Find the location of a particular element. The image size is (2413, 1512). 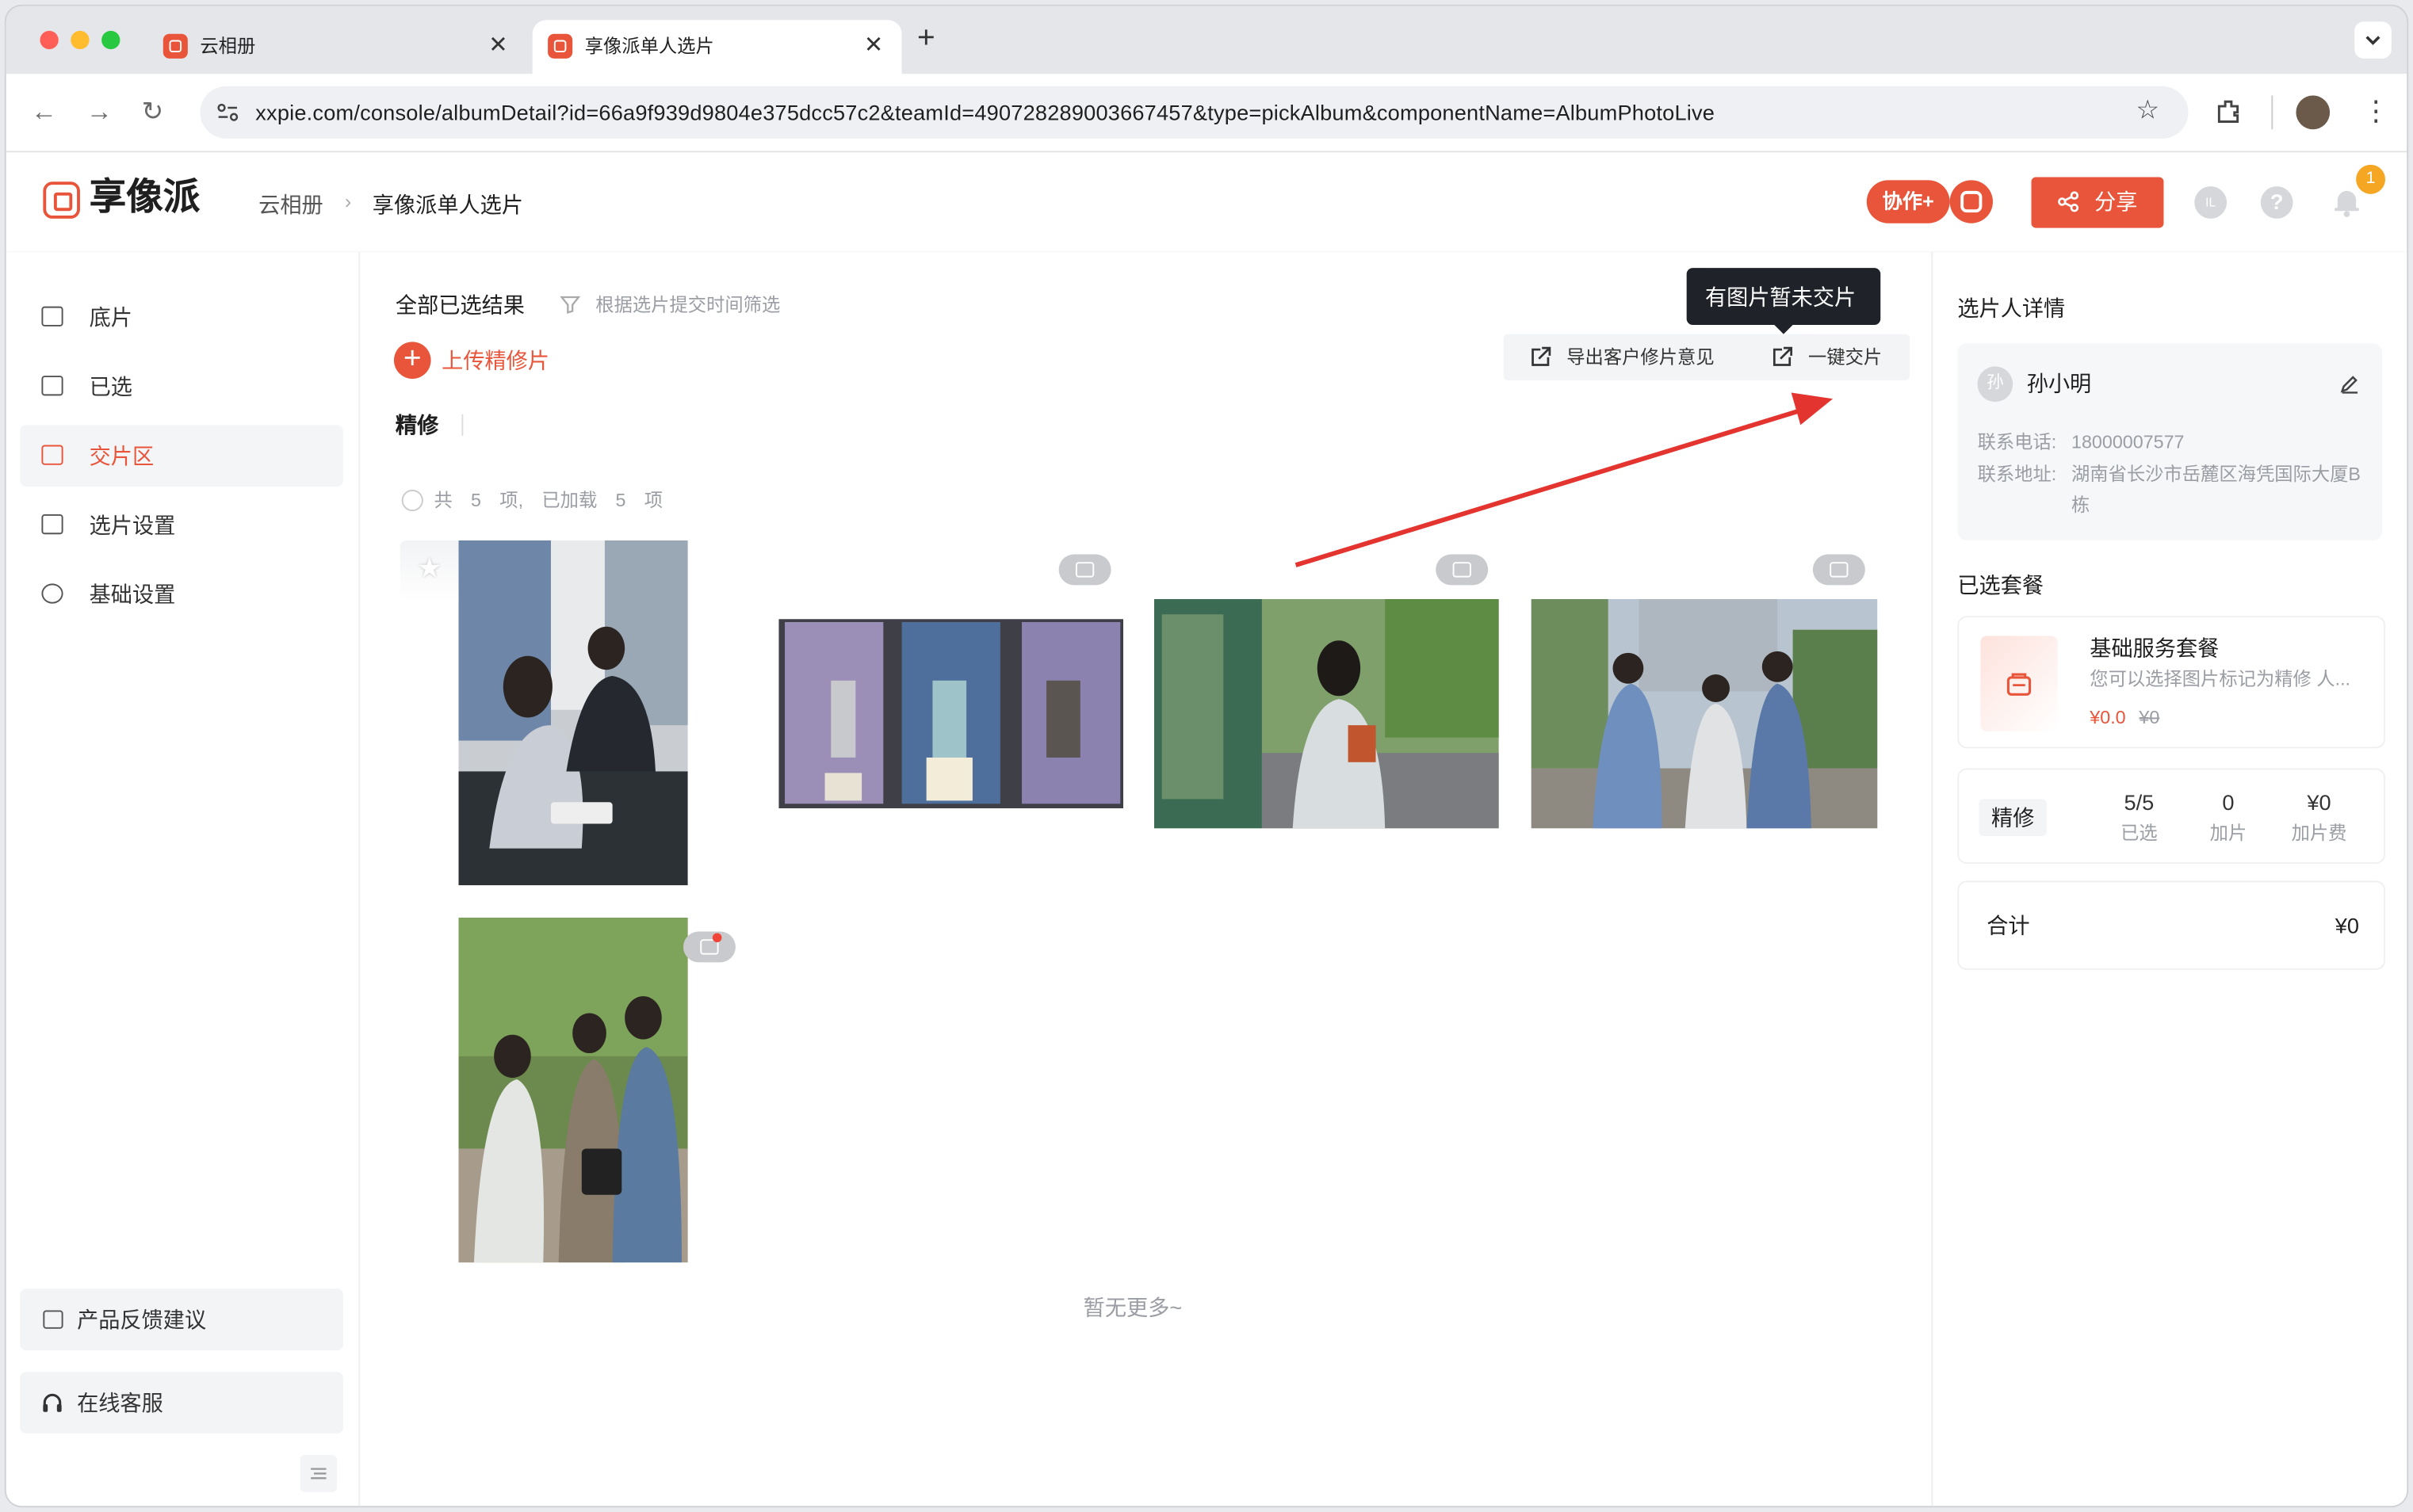

package-name: 基础服务套餐 is located at coordinates (2155, 648).